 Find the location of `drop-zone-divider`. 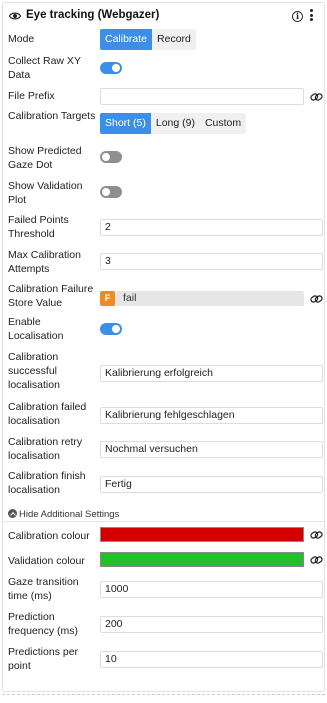

drop-zone-divider is located at coordinates (163, 694).